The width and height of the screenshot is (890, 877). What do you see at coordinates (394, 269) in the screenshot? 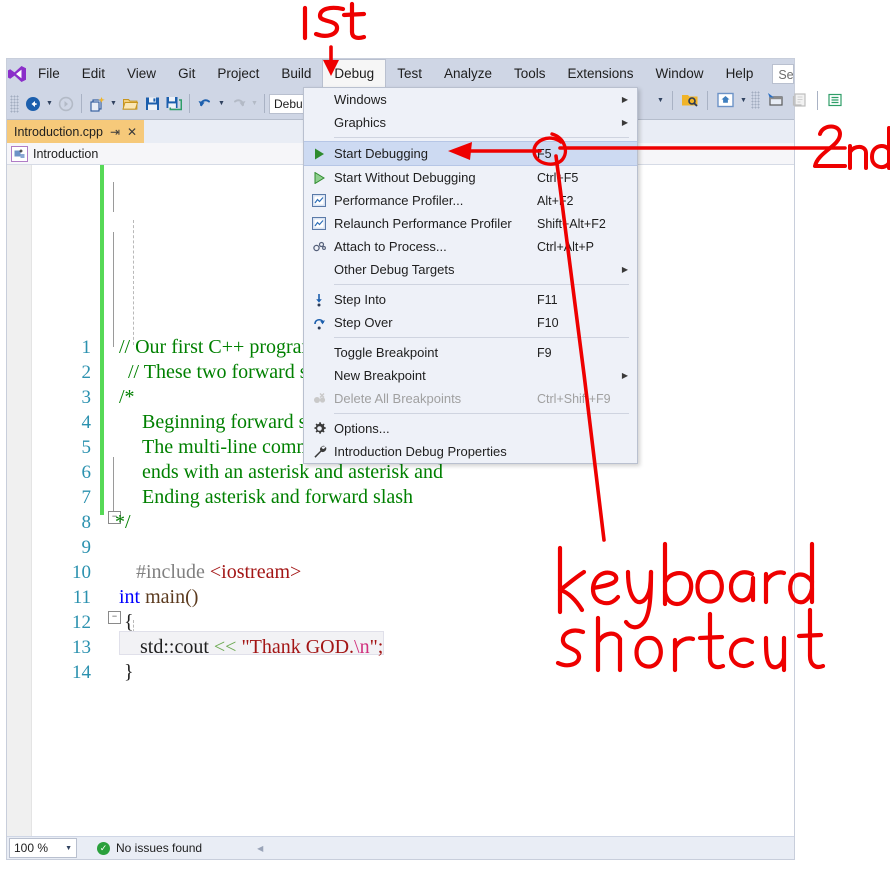
I see `menu-item-label: Other Debug Targets` at bounding box center [394, 269].